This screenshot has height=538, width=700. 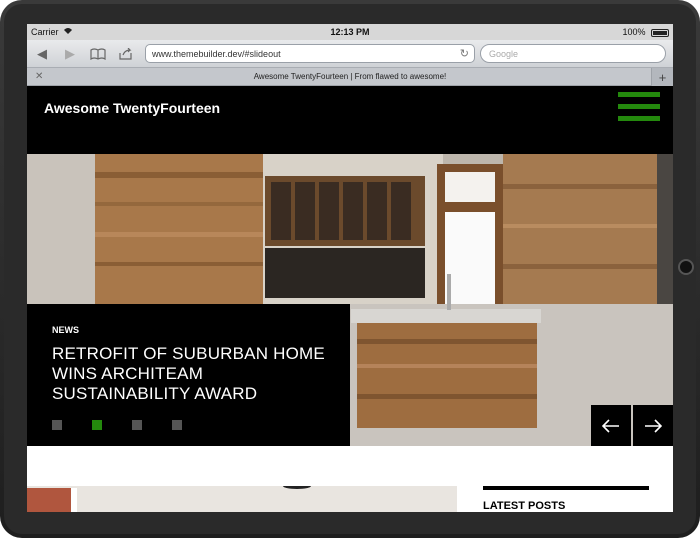 What do you see at coordinates (68, 32) in the screenshot?
I see `wifi-icon` at bounding box center [68, 32].